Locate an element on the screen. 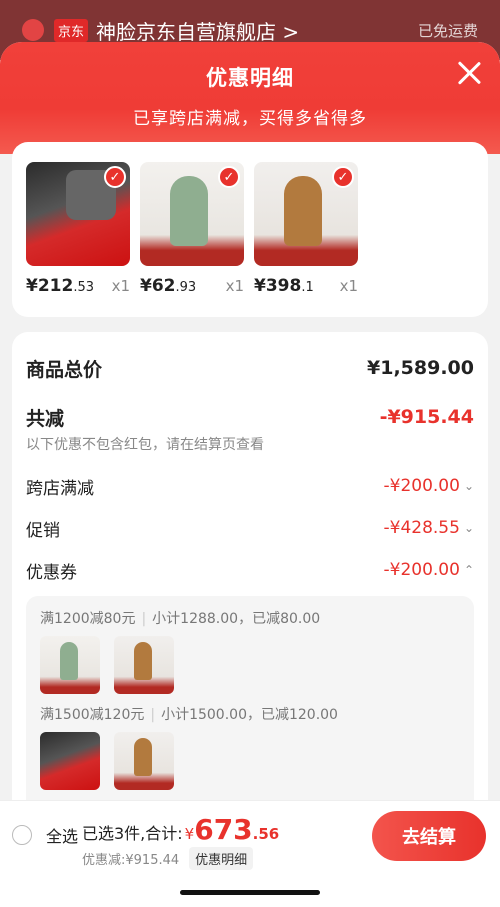 The image size is (500, 907). product-price: ¥212.53 is located at coordinates (60, 286).